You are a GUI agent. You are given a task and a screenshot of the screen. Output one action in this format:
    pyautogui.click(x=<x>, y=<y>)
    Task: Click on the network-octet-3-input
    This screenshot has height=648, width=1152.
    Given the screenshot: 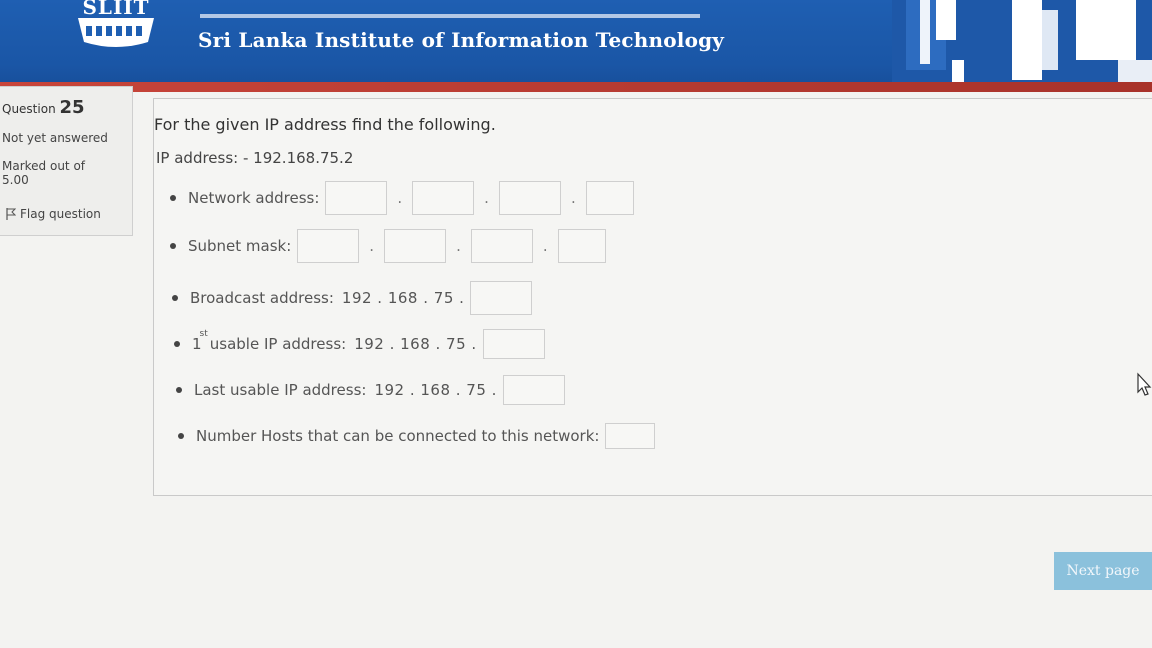 What is the action you would take?
    pyautogui.click(x=529, y=198)
    